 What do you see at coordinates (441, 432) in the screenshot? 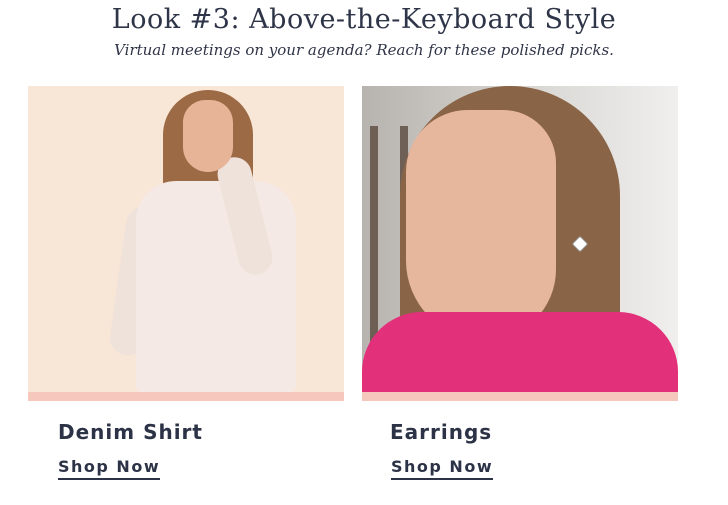
I see `product-name: Earrings` at bounding box center [441, 432].